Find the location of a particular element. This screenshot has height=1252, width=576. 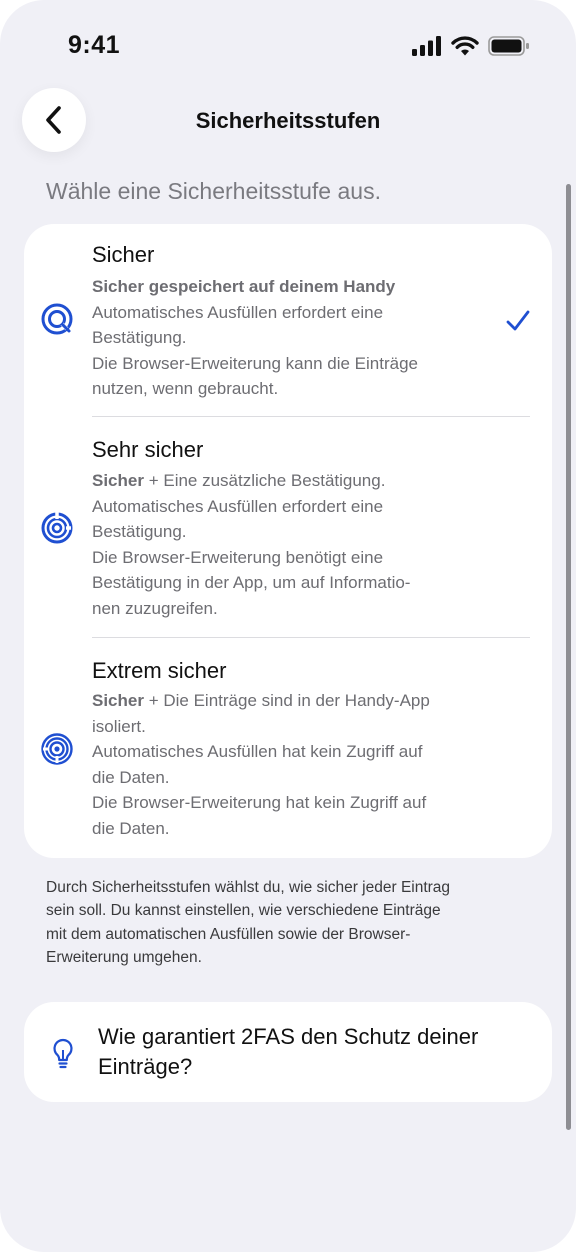

wifi-icon is located at coordinates (465, 46).